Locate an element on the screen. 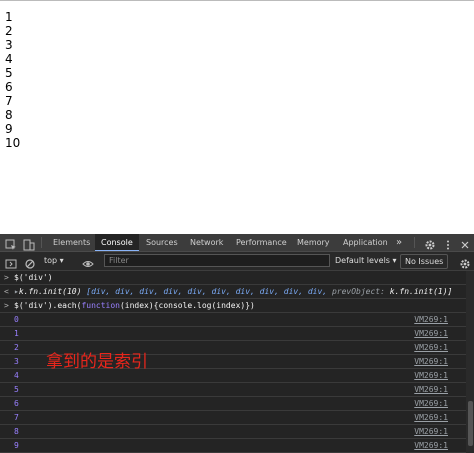  device-toolbar-icon is located at coordinates (29, 243).